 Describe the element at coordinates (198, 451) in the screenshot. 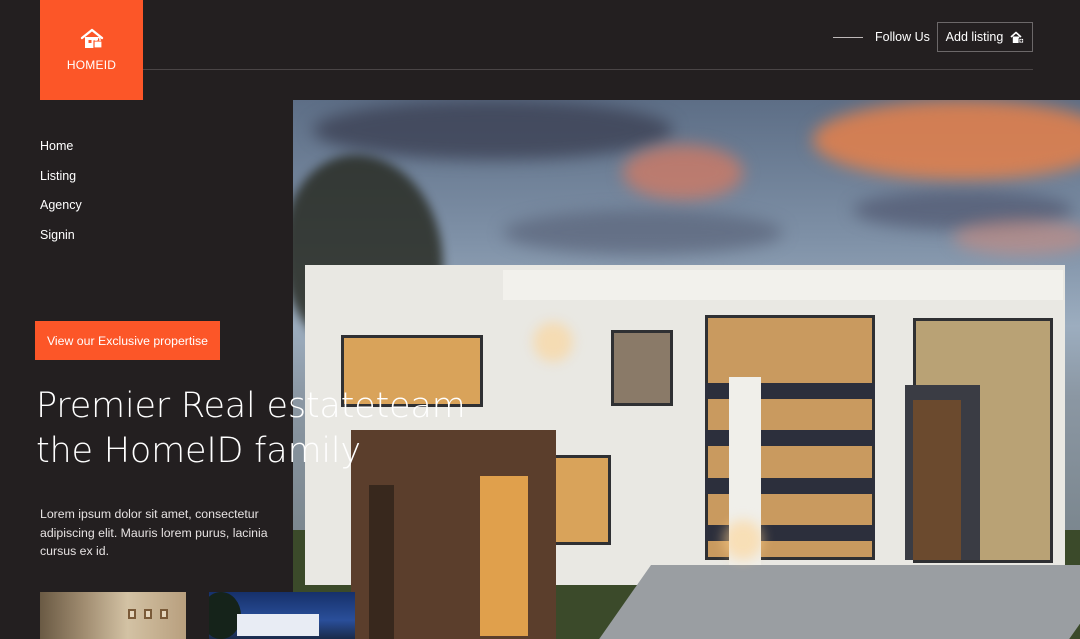

I see `hero-headline-line-2: the HomeID family` at that location.